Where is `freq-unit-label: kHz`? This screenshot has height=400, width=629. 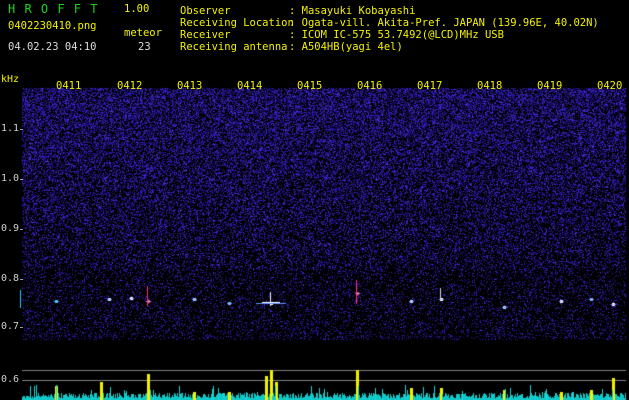 freq-unit-label: kHz is located at coordinates (10, 79).